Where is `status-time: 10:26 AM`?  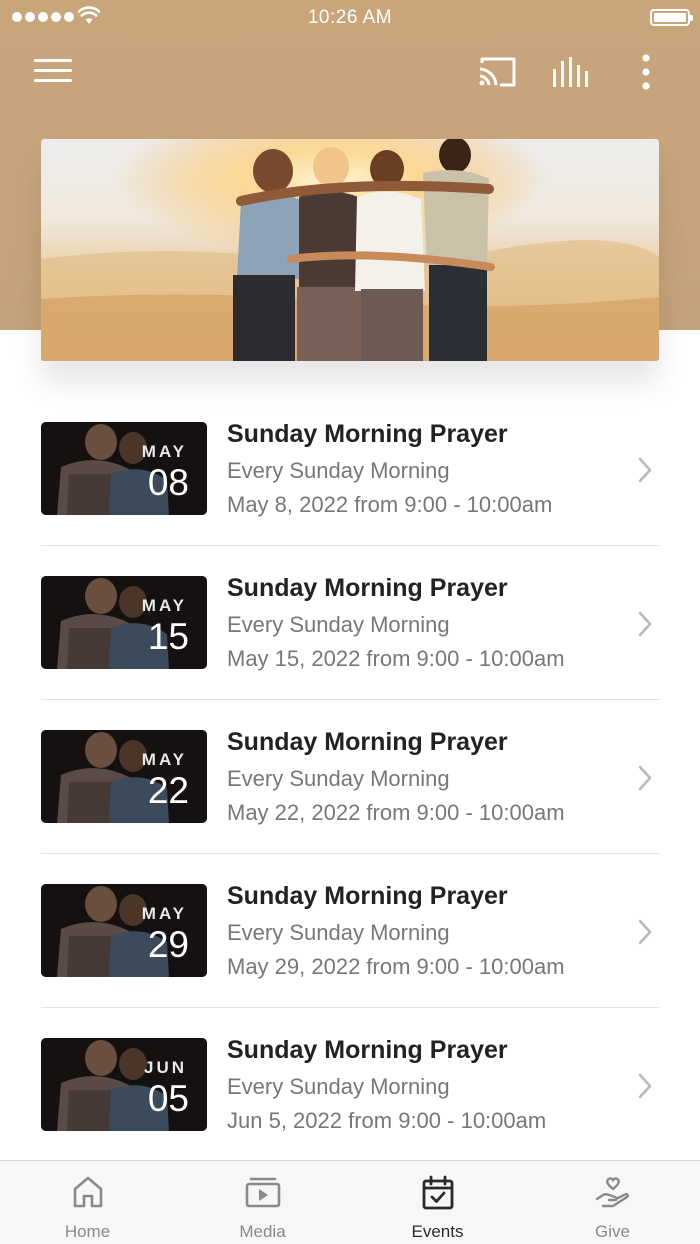 status-time: 10:26 AM is located at coordinates (350, 17).